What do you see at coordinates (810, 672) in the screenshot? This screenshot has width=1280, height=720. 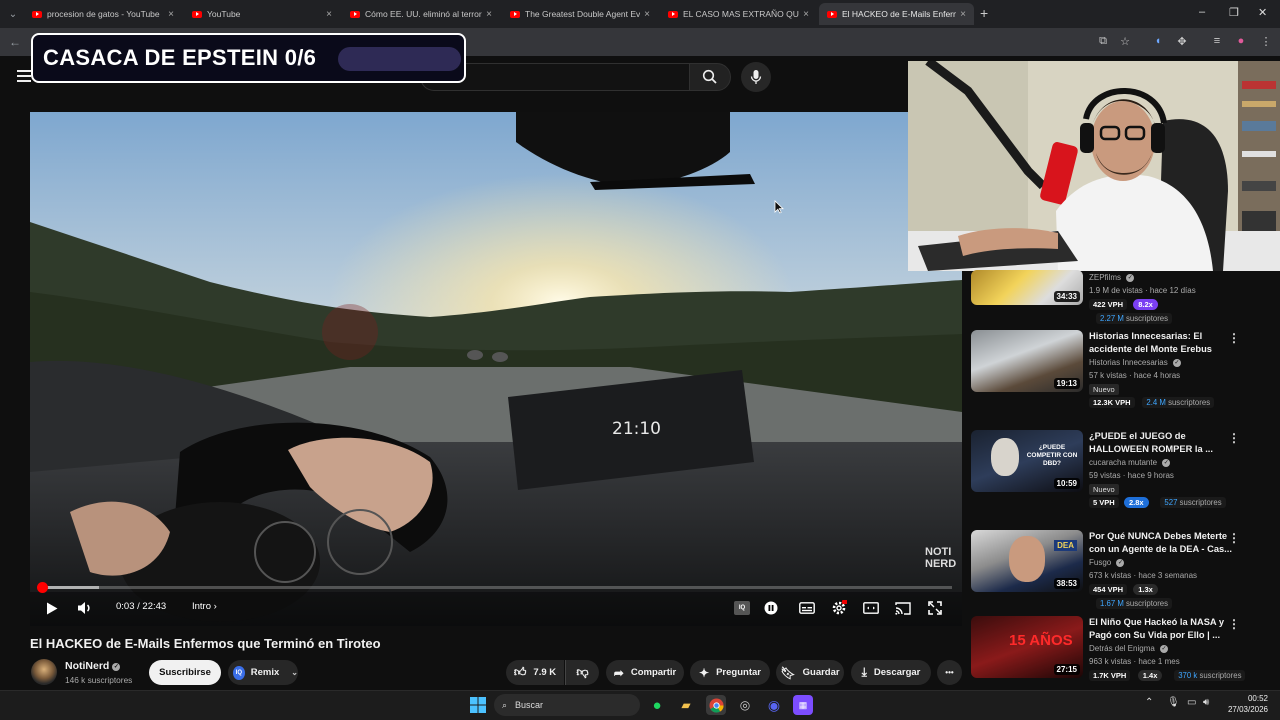 I see `save-button: 🔖︎ Guardar` at bounding box center [810, 672].